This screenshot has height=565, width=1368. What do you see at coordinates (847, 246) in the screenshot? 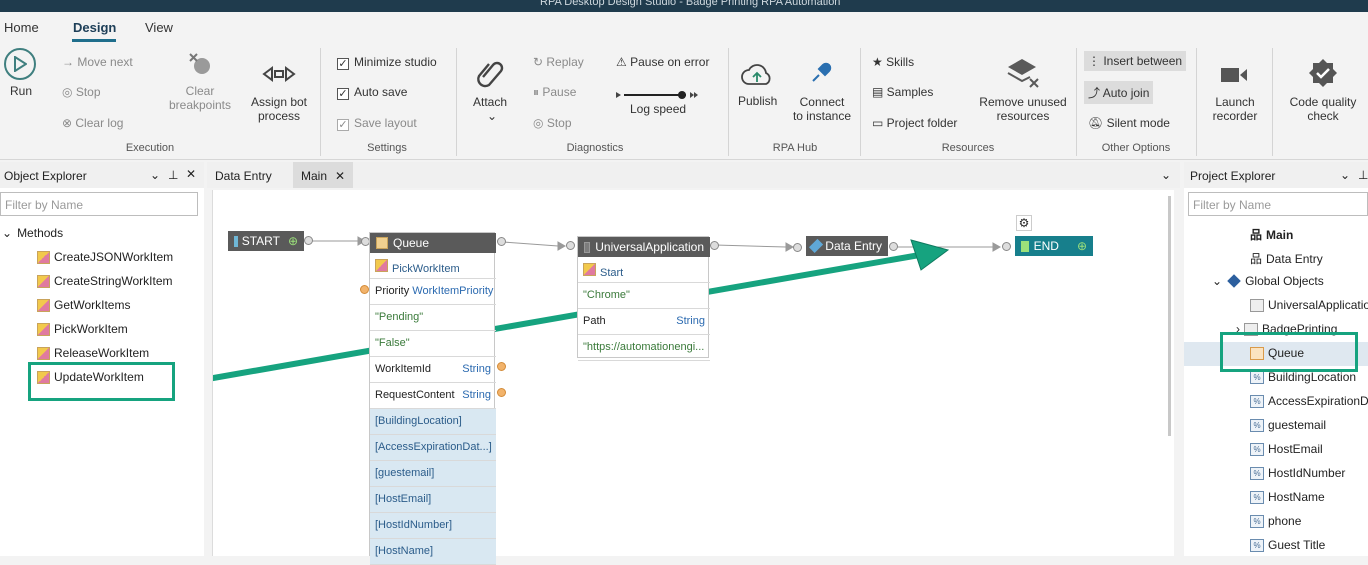
I see `data-entry-node: Data Entry` at bounding box center [847, 246].